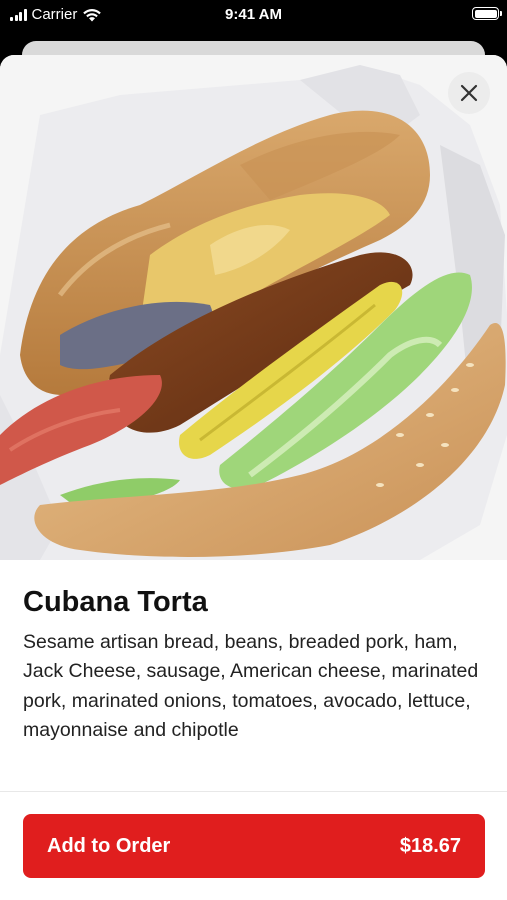 This screenshot has height=900, width=507. Describe the element at coordinates (109, 845) in the screenshot. I see `add-to-order-label: Add to Order` at that location.